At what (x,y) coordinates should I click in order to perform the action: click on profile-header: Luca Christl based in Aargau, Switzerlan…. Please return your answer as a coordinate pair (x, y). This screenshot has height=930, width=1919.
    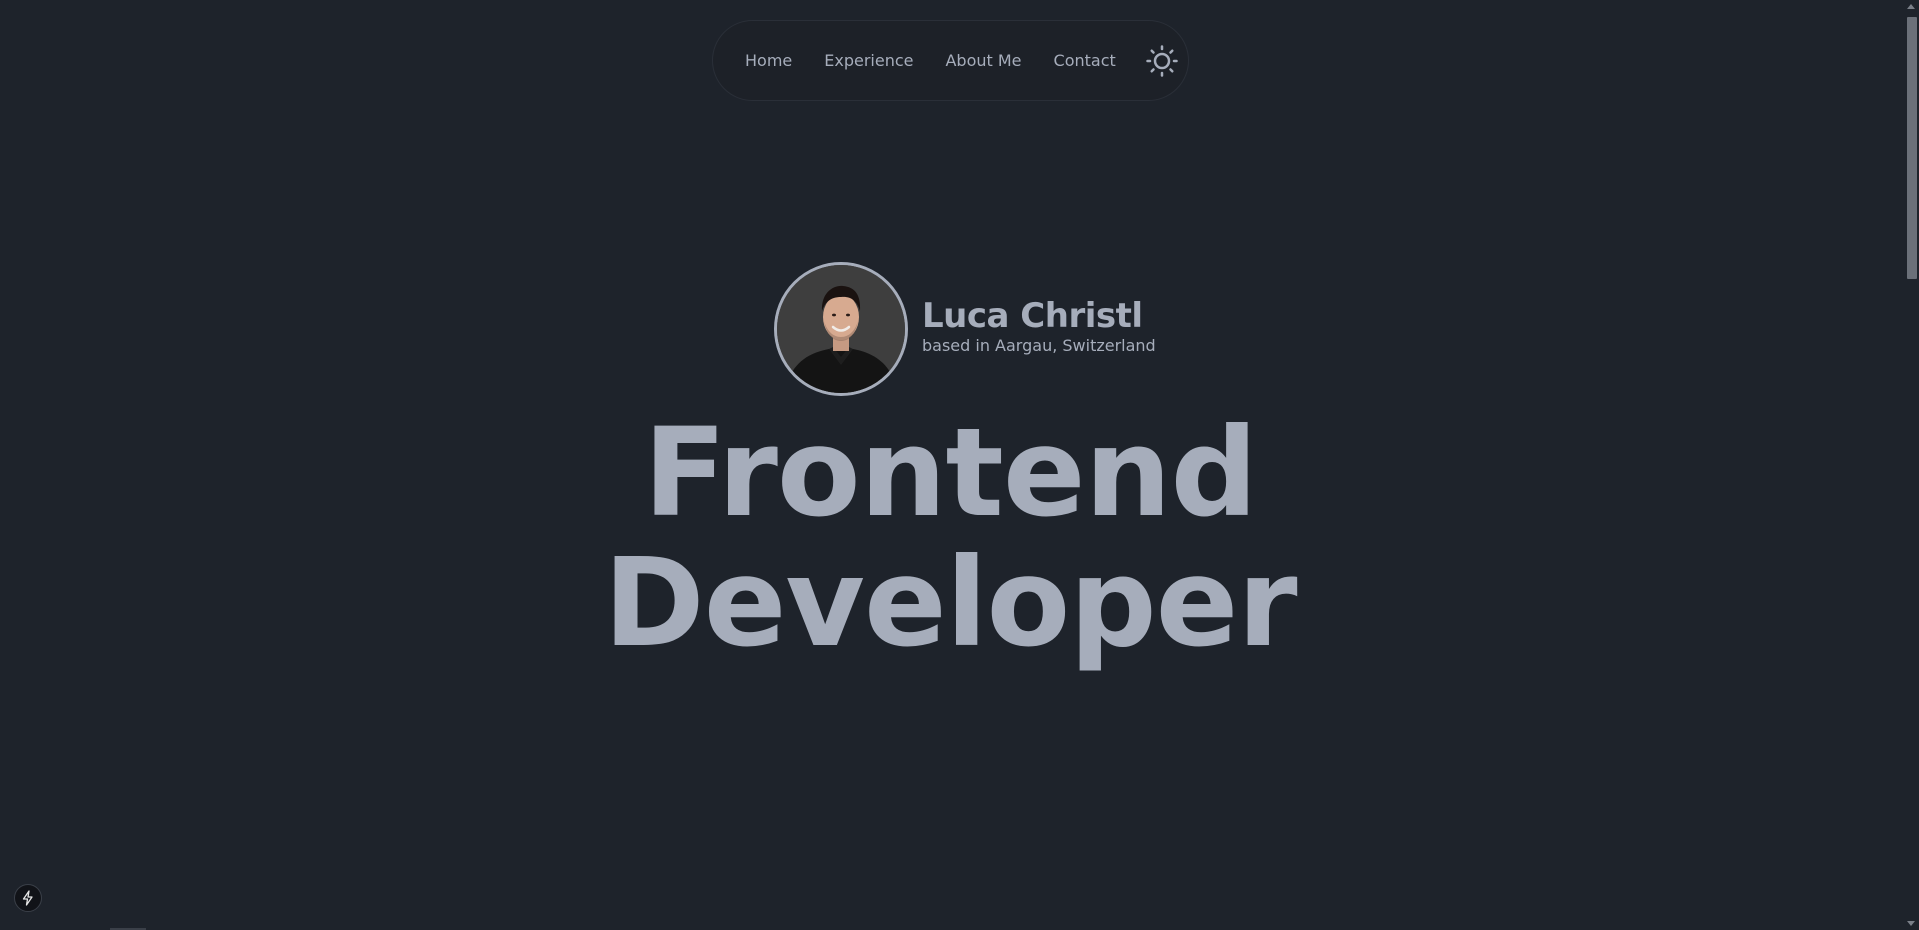
    Looking at the image, I should click on (965, 329).